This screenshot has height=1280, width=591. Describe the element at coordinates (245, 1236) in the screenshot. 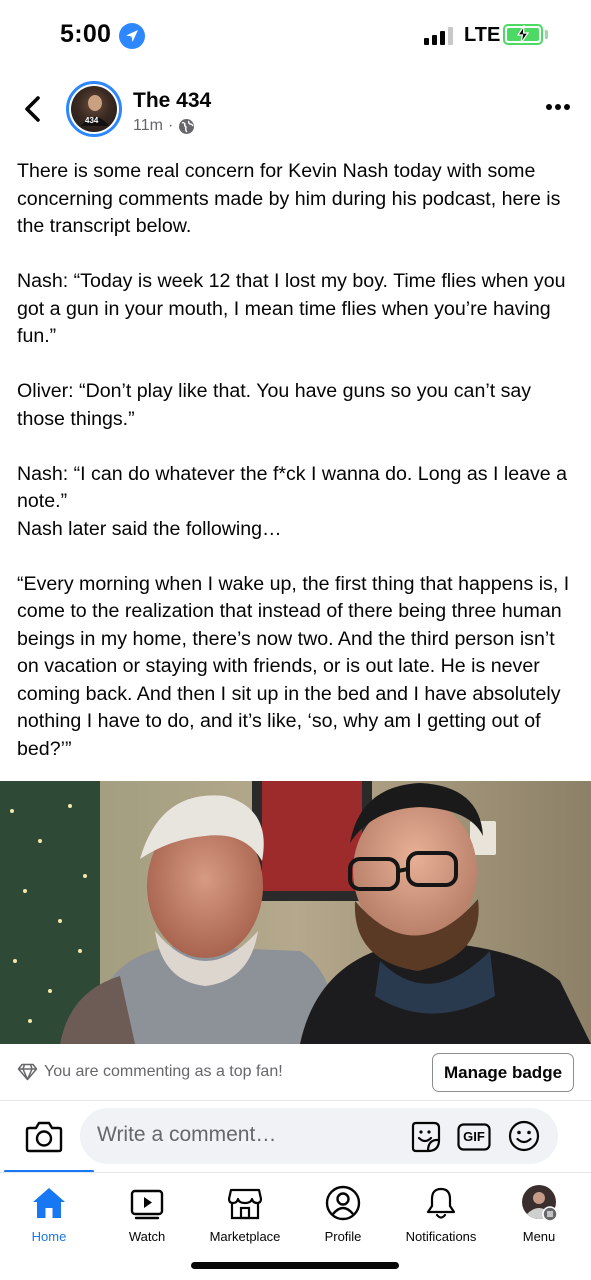

I see `nav-label: Marketplace` at that location.